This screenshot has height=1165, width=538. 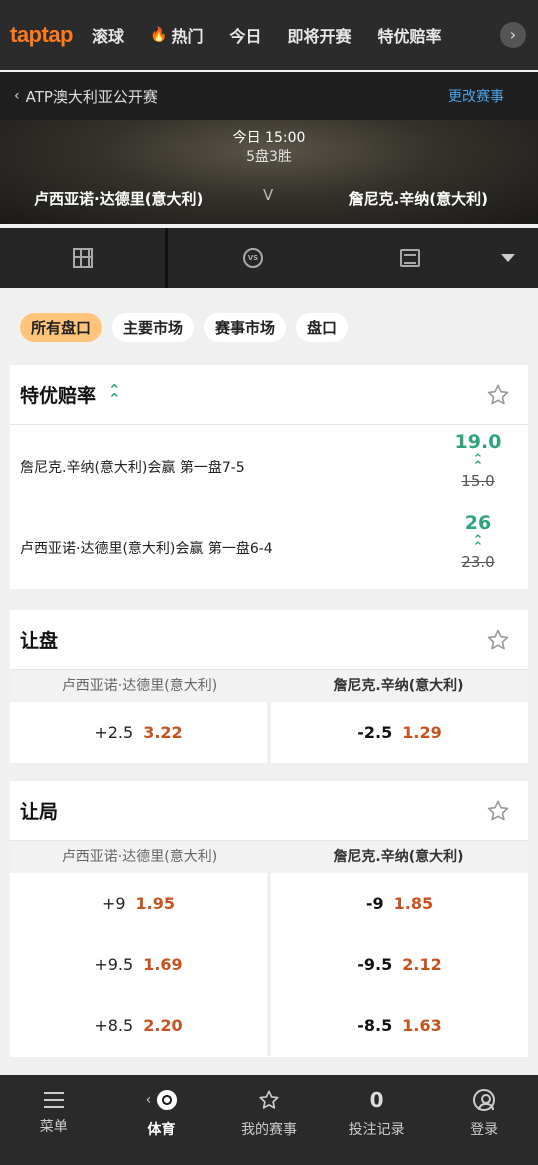 I want to click on user-icon, so click(x=484, y=1100).